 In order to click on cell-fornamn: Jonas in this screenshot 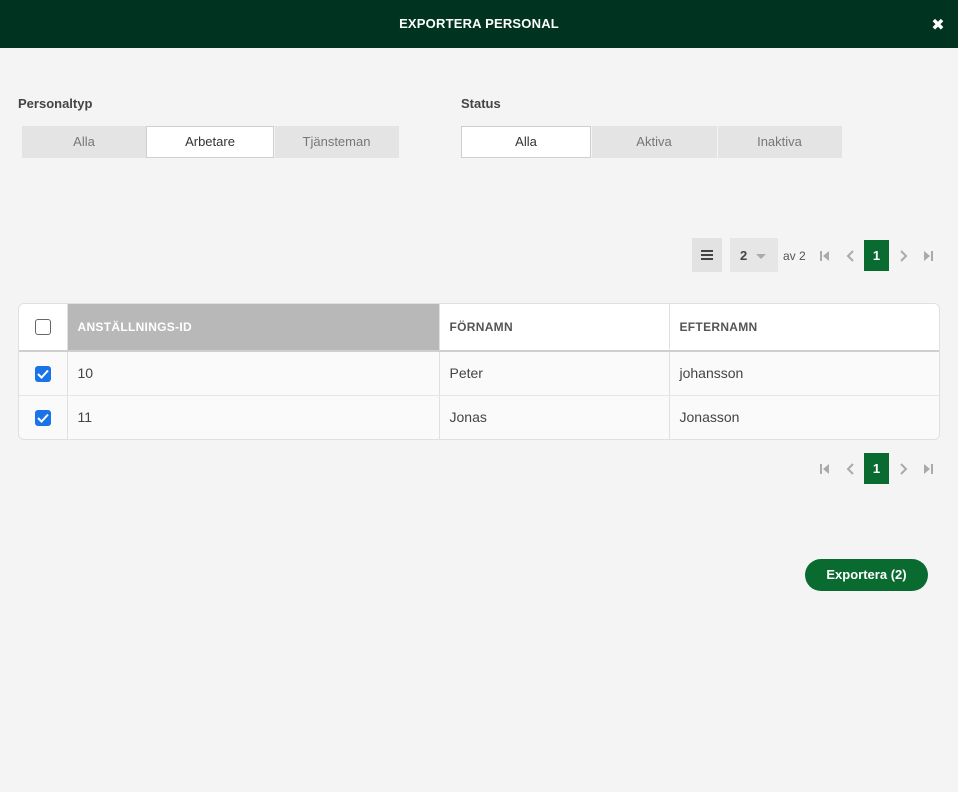, I will do `click(553, 417)`.